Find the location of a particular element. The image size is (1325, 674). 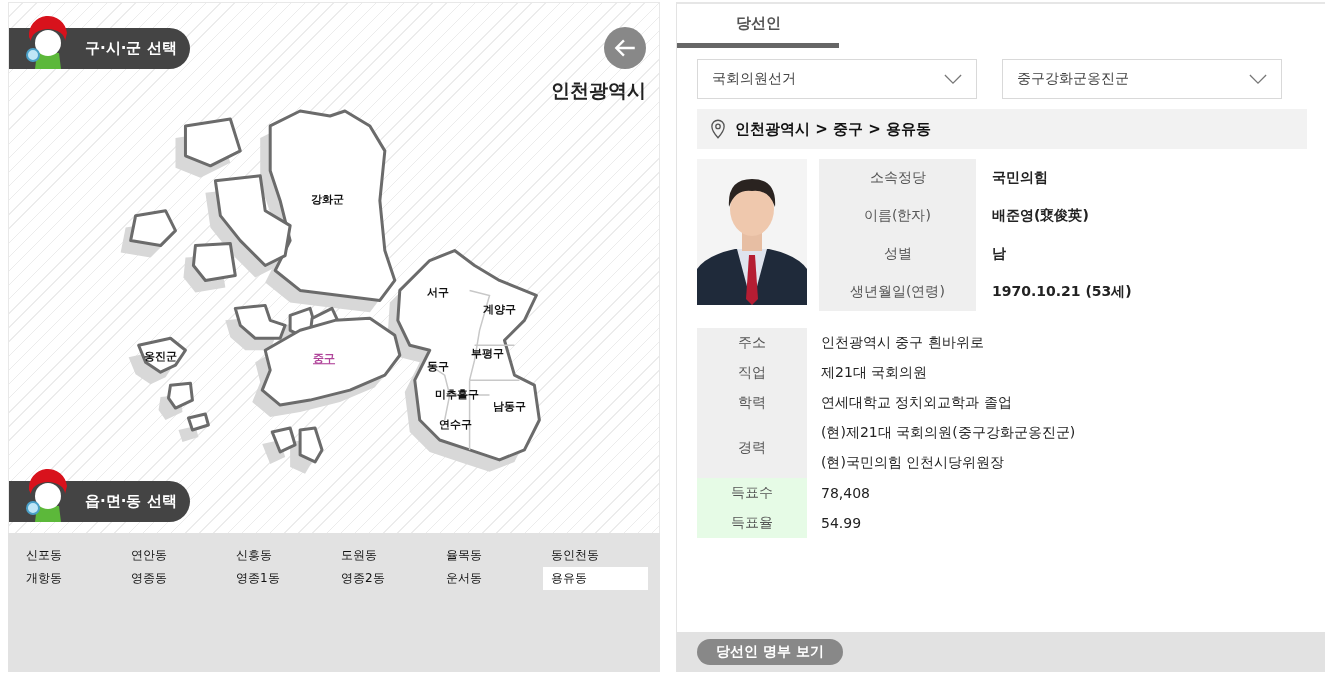

badge-label: 읍·면·동 선택 is located at coordinates (131, 501).